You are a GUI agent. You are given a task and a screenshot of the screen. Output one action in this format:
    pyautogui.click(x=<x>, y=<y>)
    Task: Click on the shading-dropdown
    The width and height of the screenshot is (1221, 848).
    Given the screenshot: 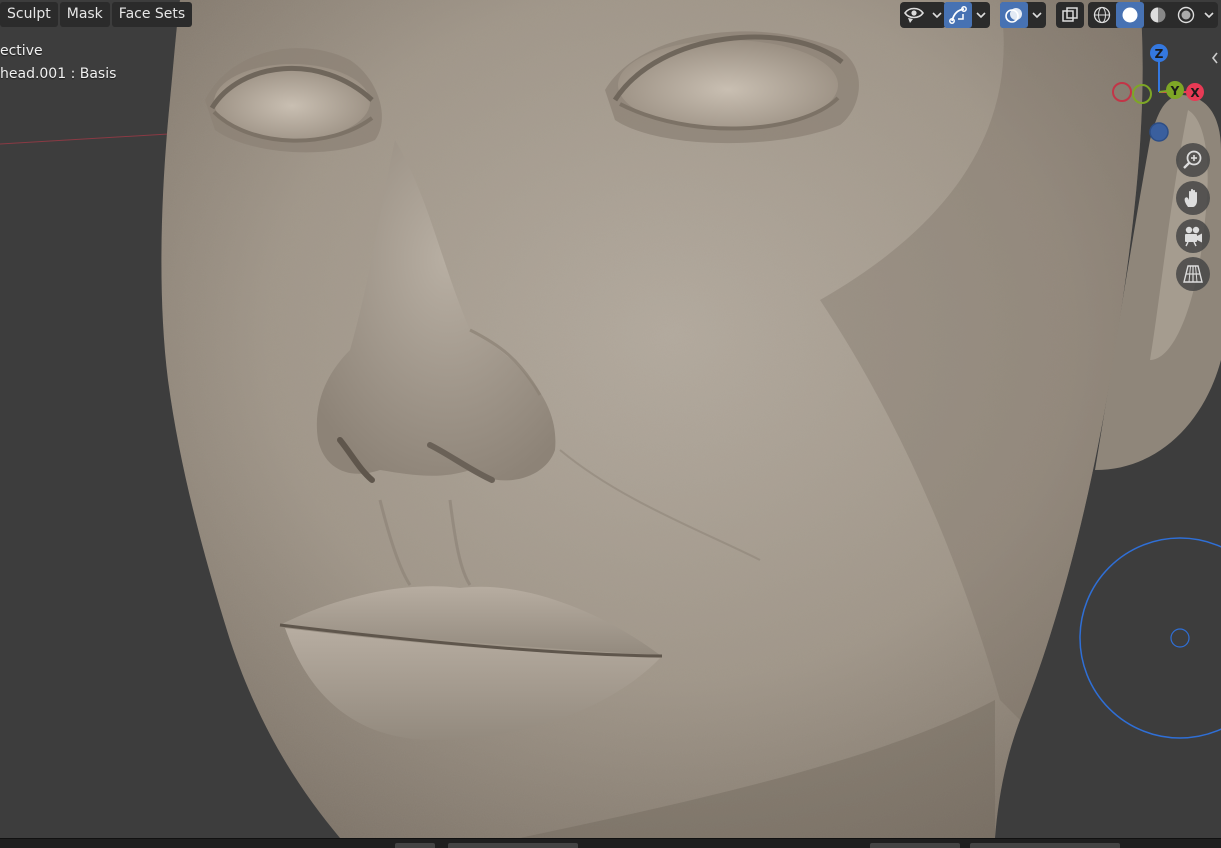 What is the action you would take?
    pyautogui.click(x=1209, y=15)
    